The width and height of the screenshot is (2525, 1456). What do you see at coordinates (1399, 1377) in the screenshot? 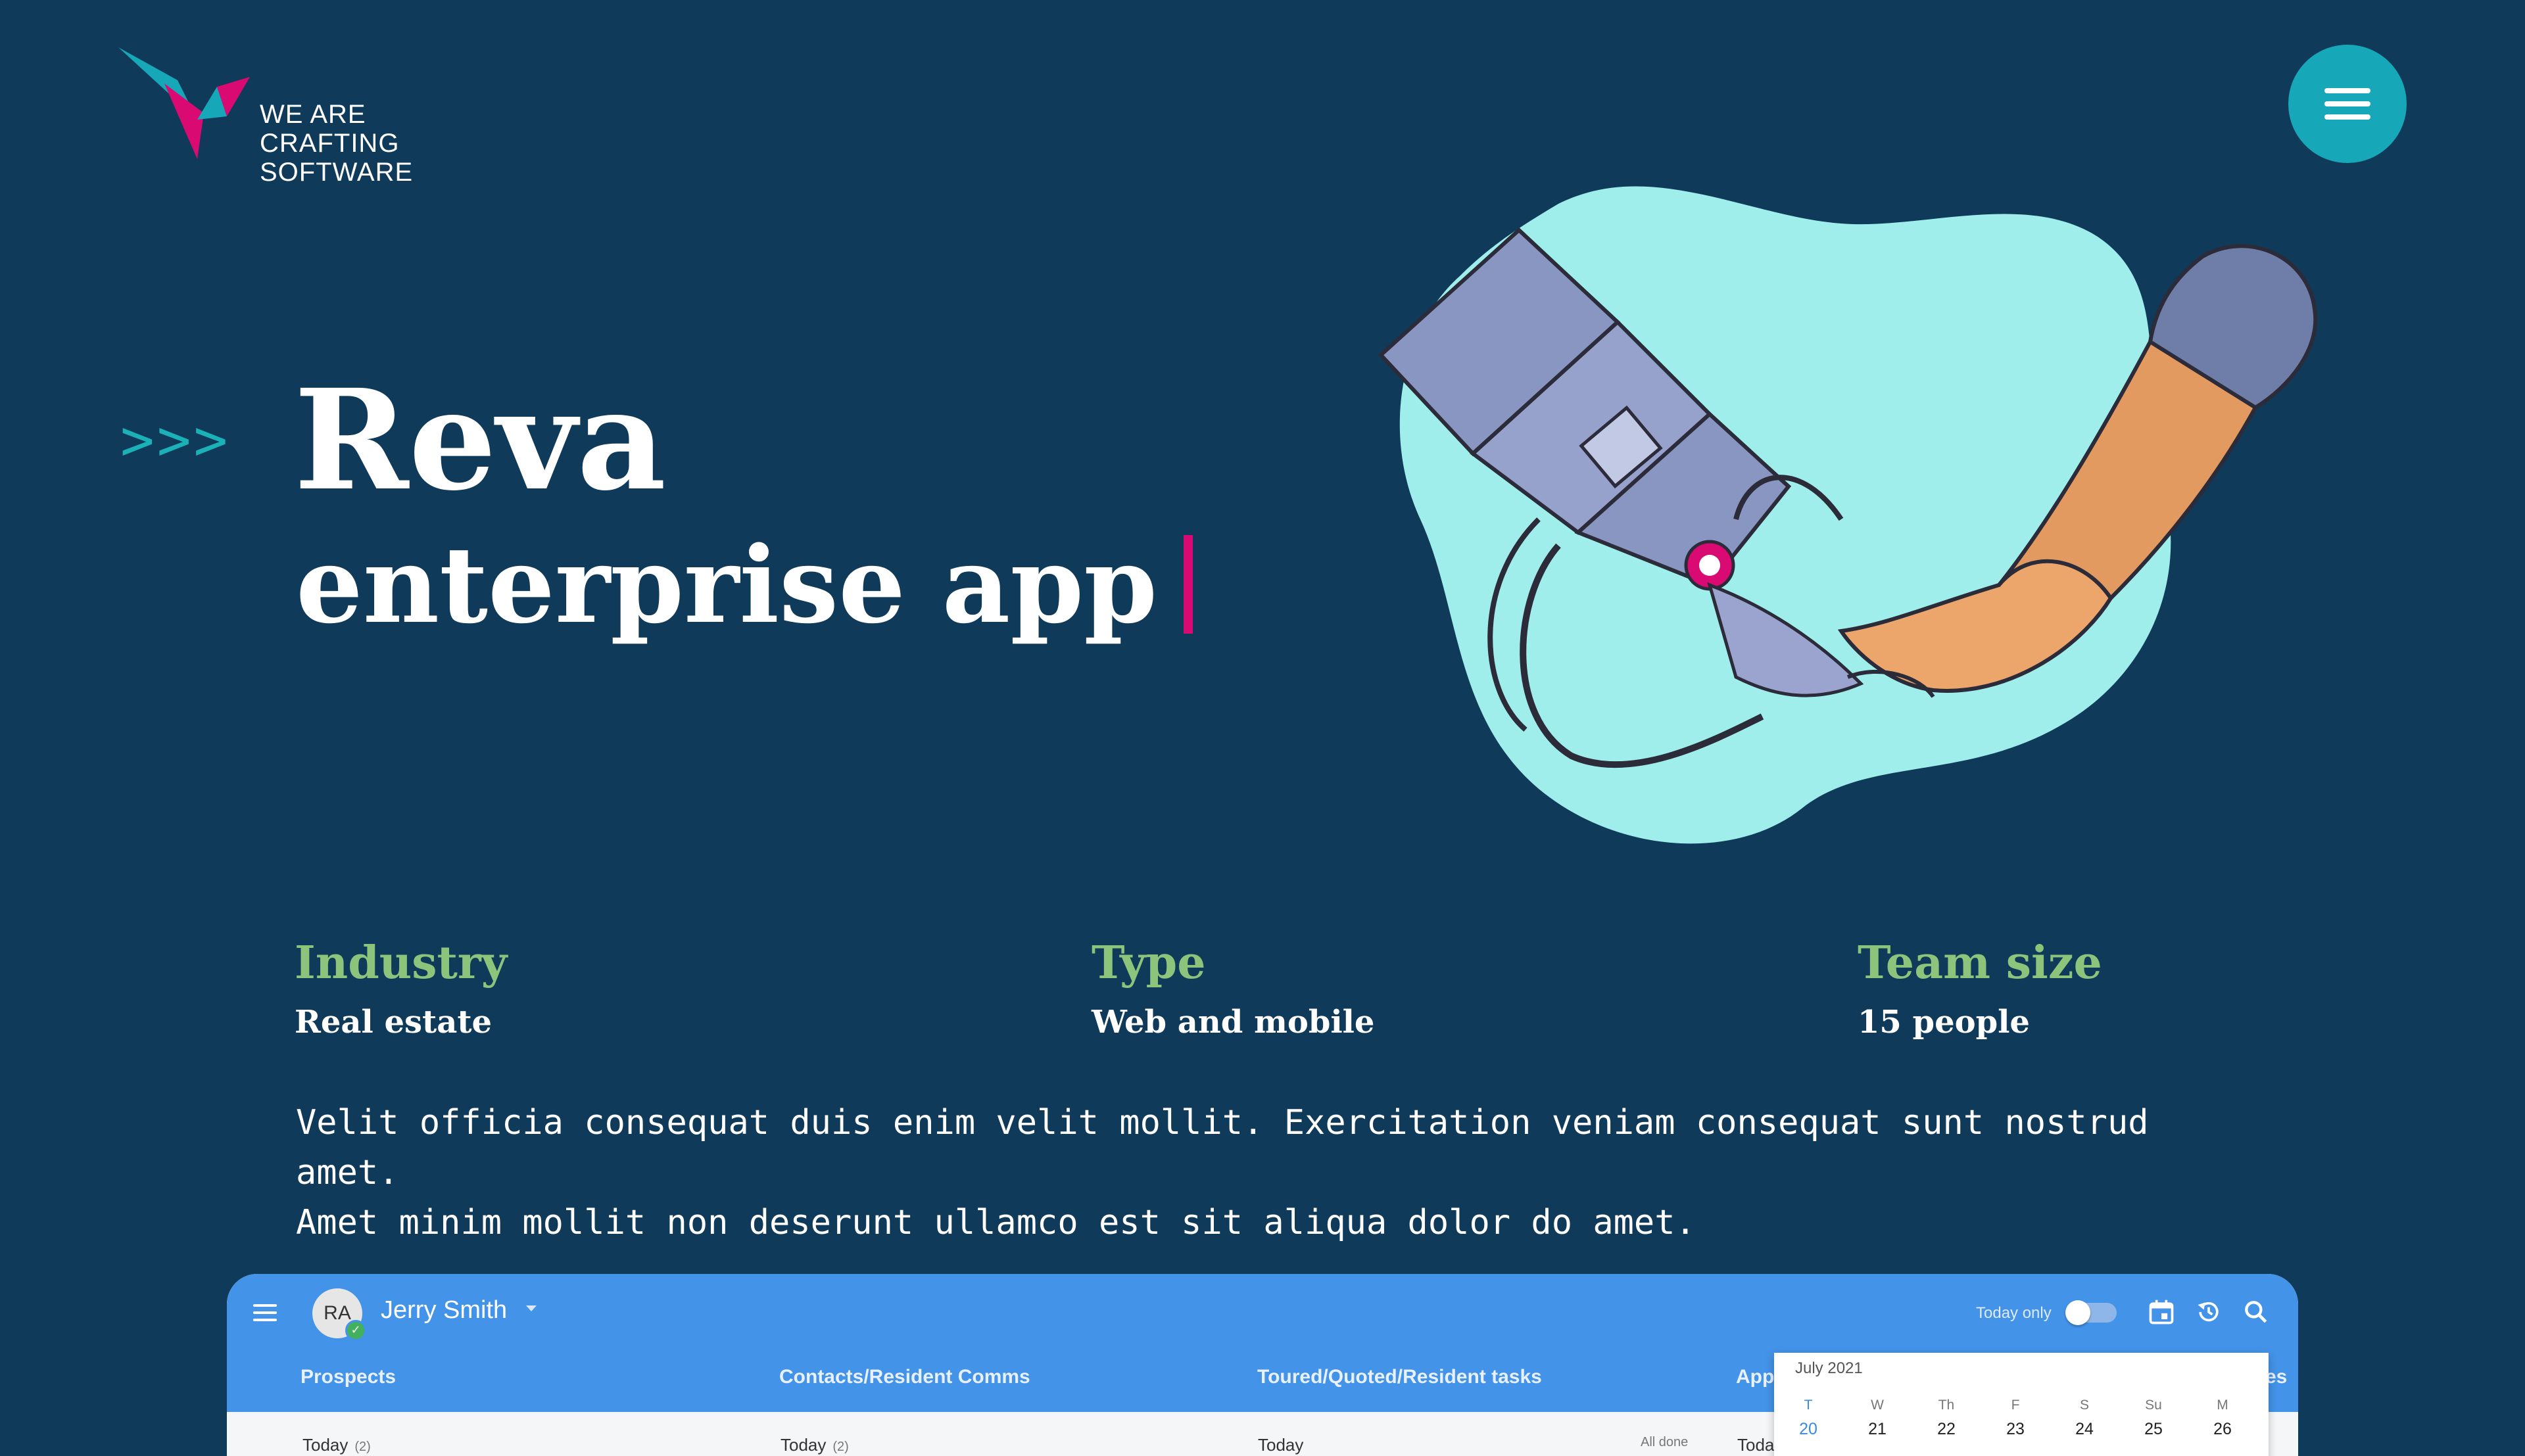
I see `tab-toured: Toured/Quoted/Resident tasks` at bounding box center [1399, 1377].